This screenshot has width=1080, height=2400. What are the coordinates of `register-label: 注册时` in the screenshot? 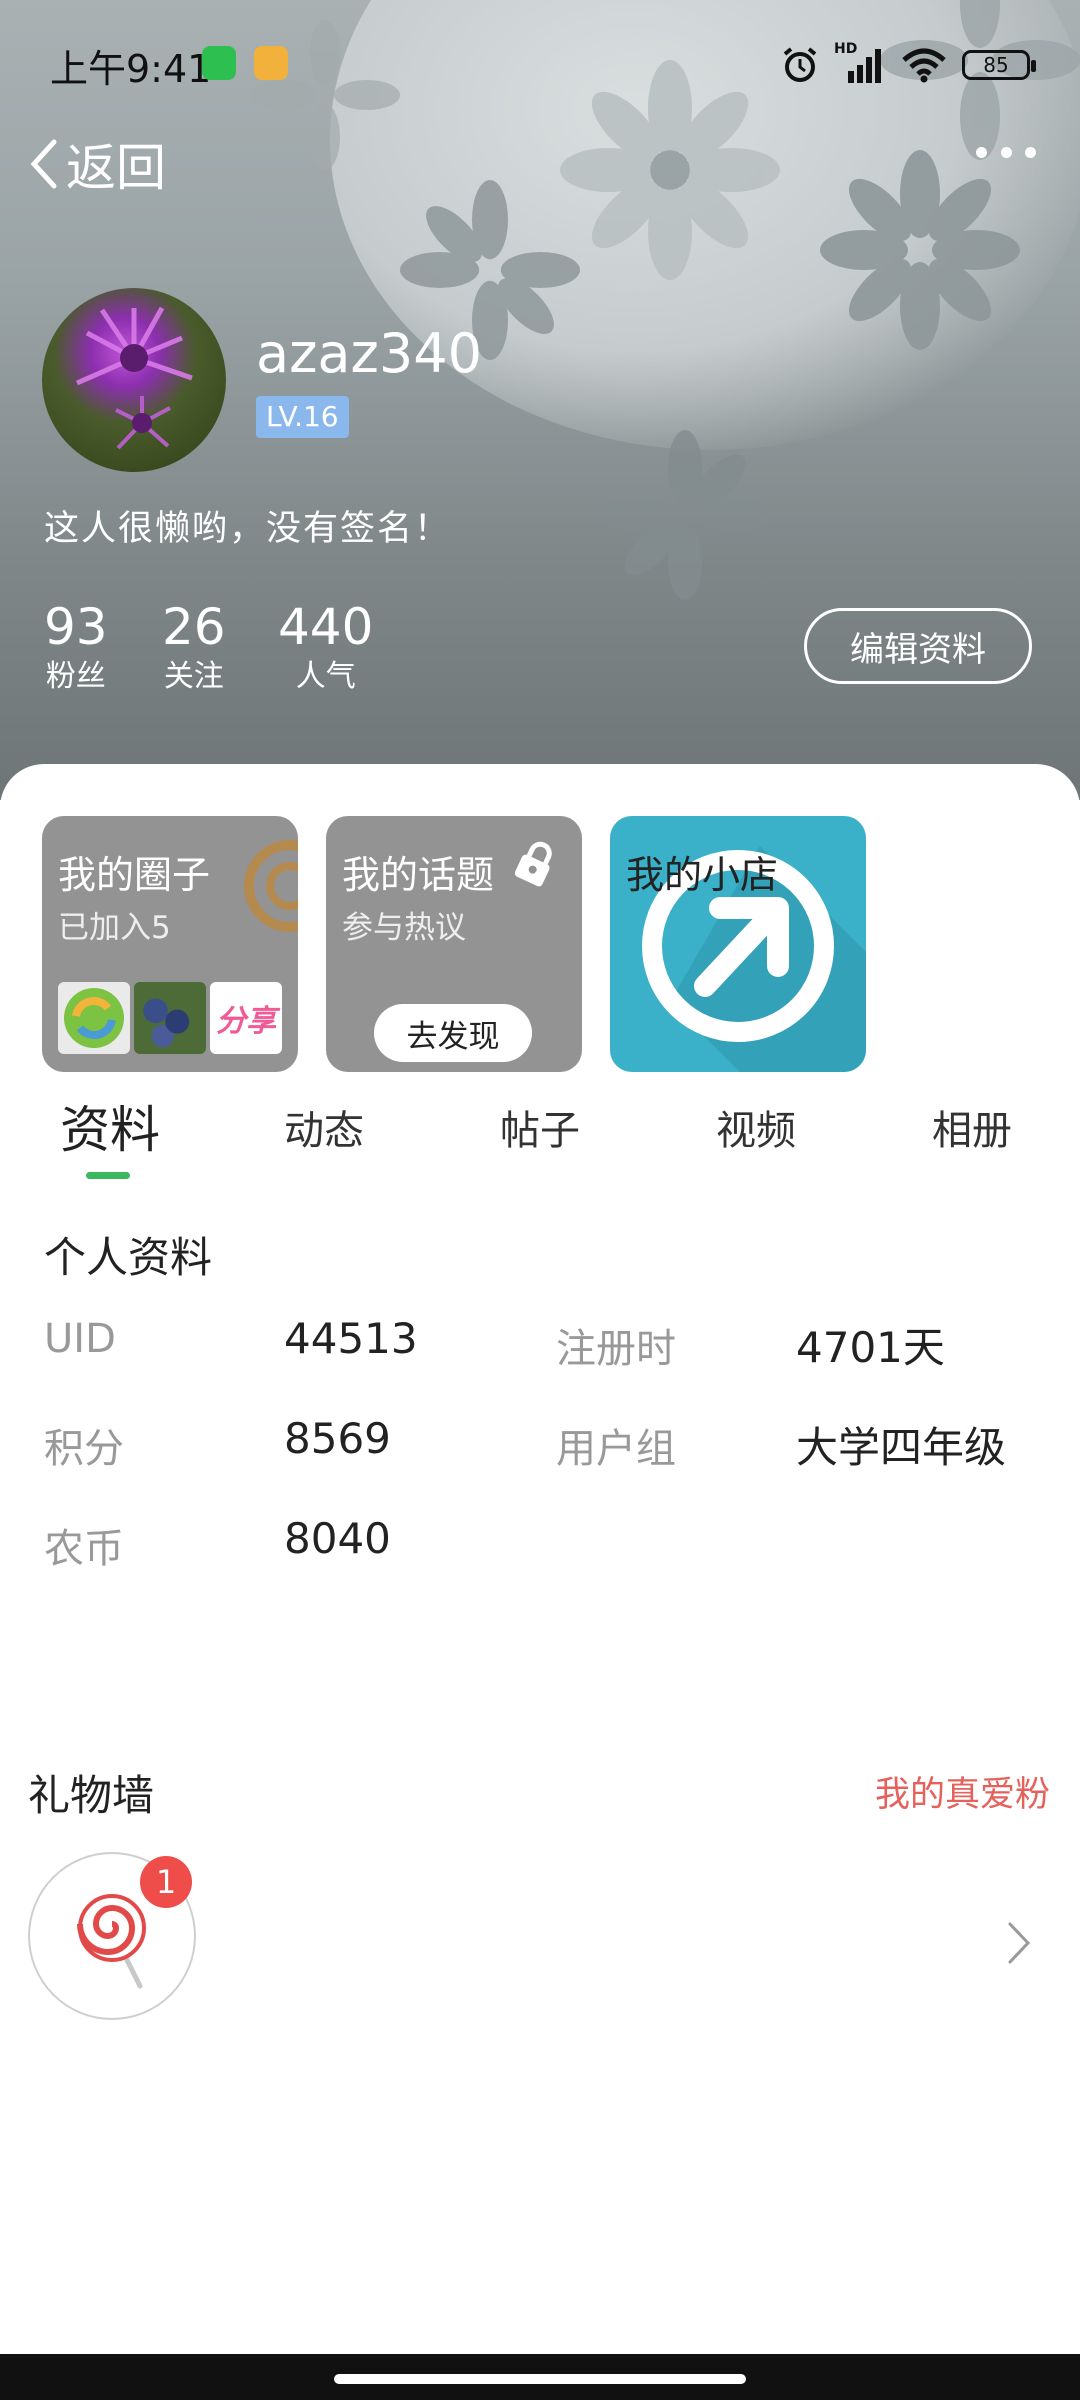 It's located at (616, 1349).